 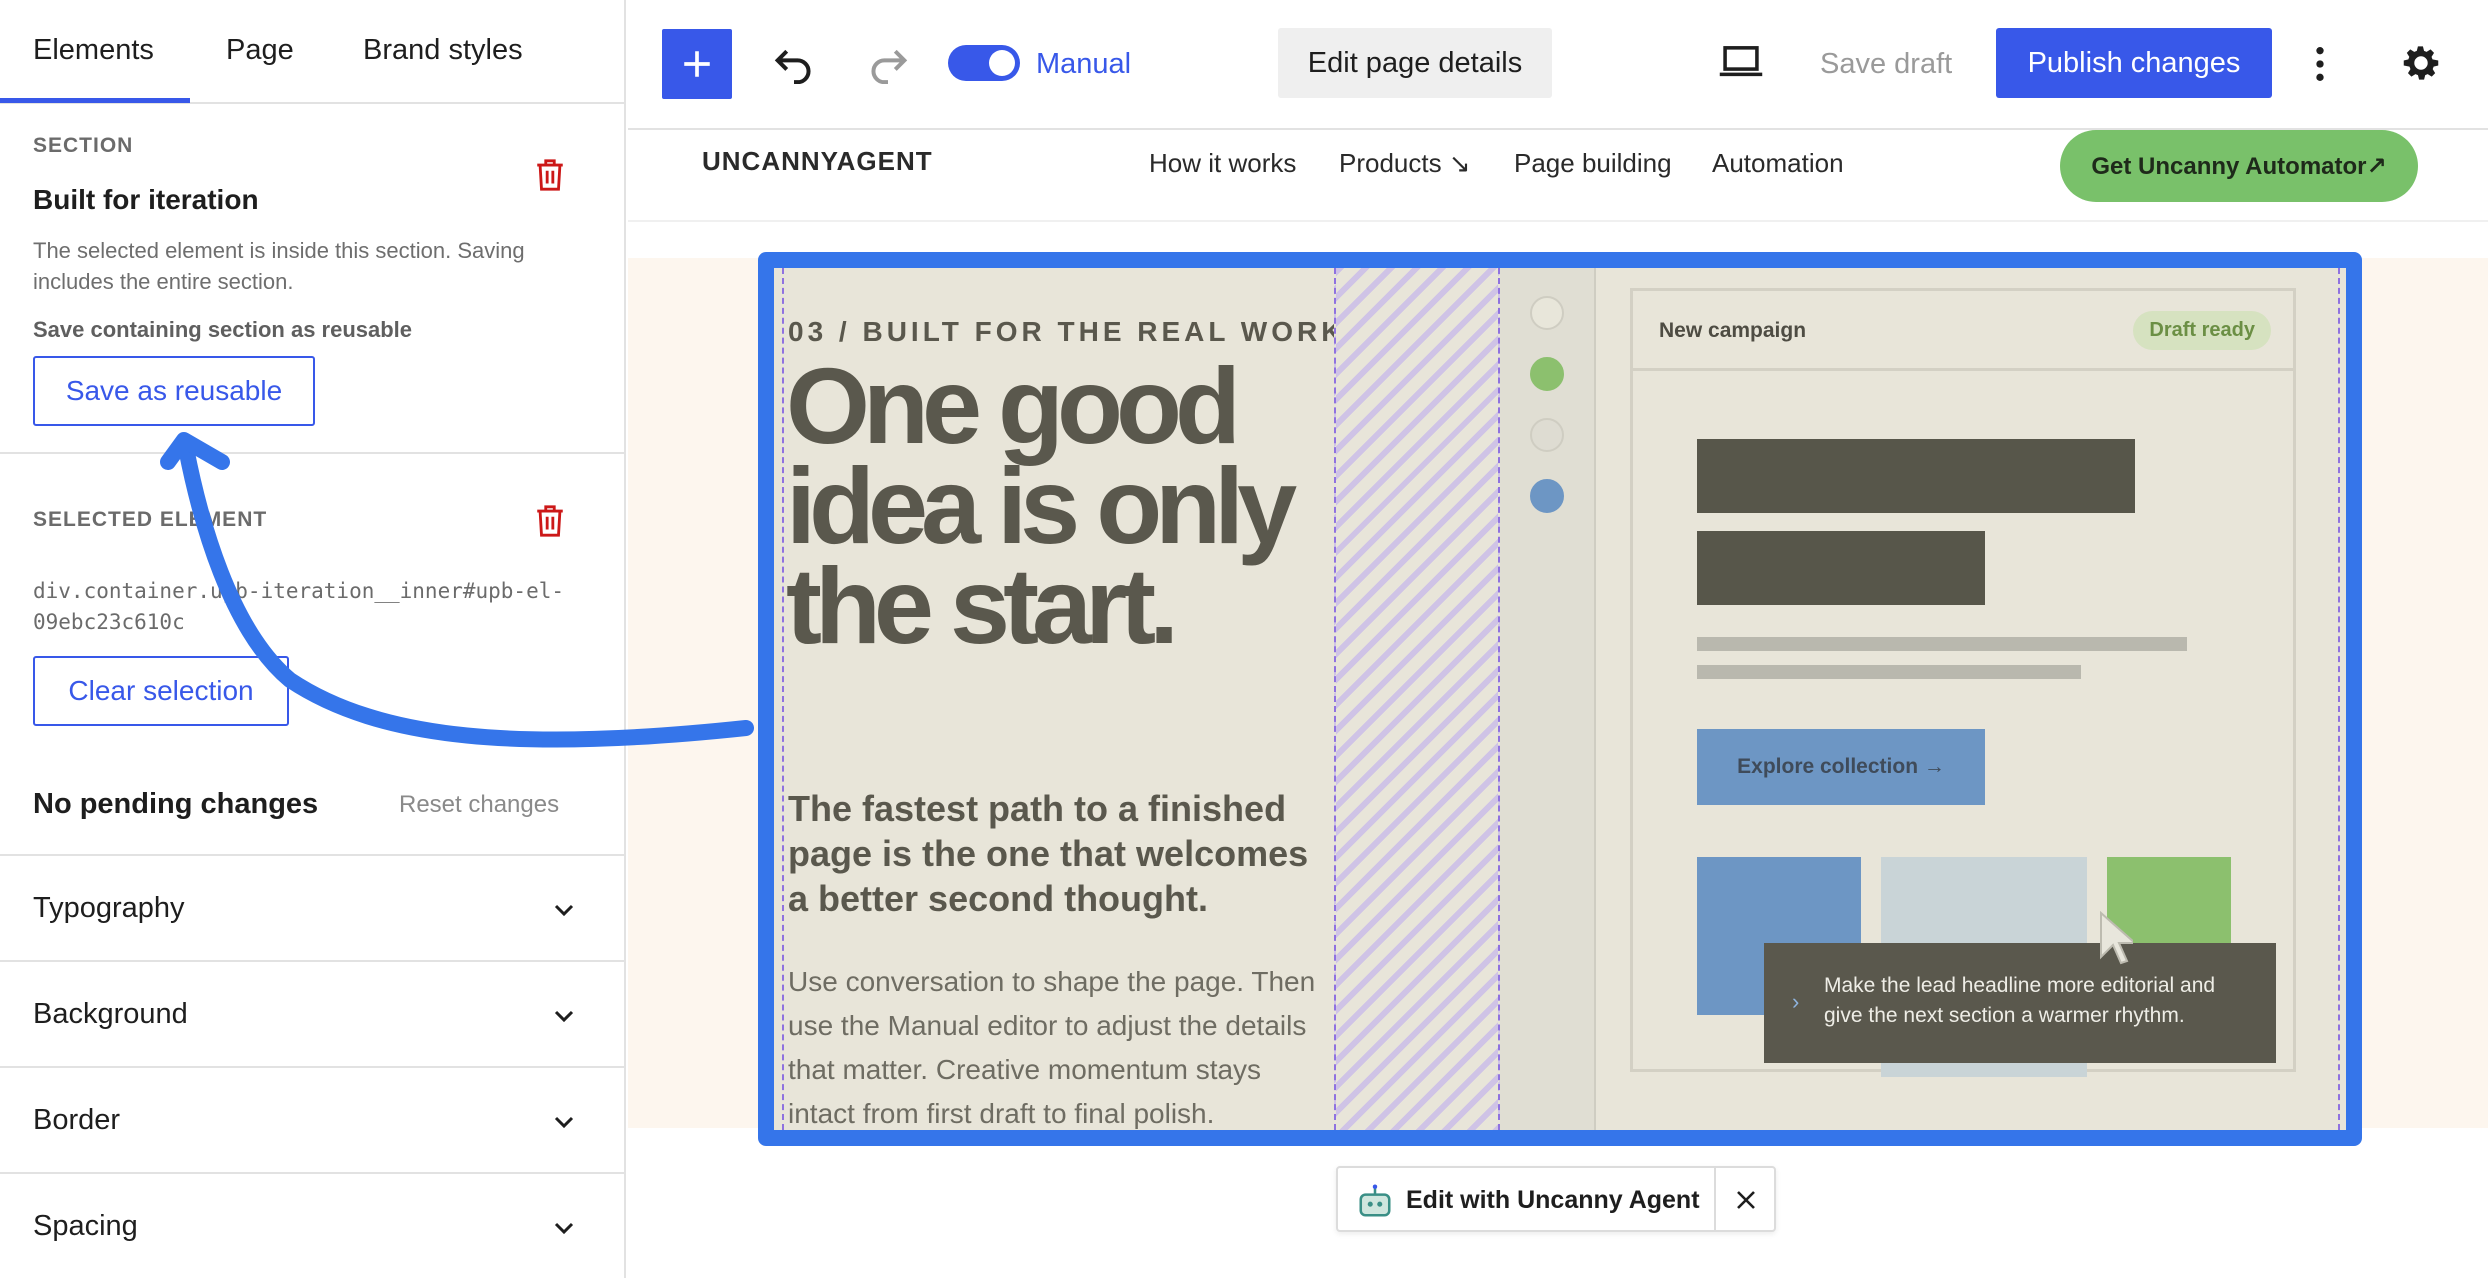 I want to click on accordion-background: Background, so click(x=313, y=1013).